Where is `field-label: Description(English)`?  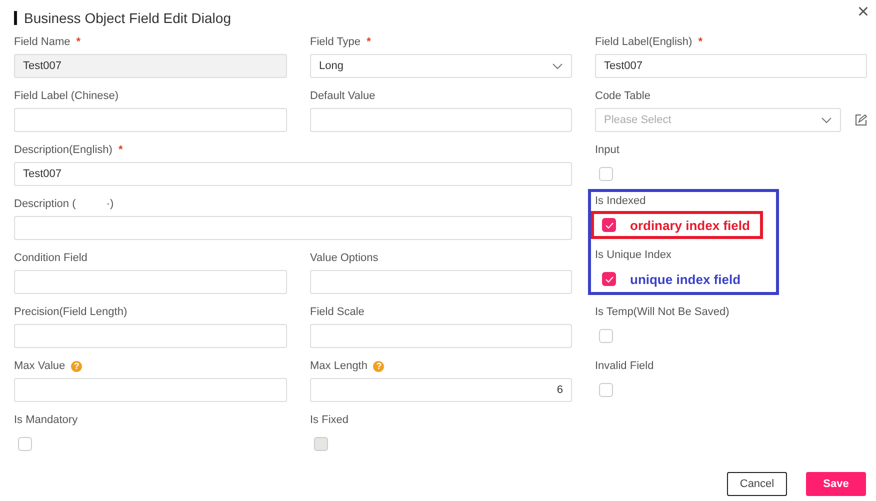 field-label: Description(English) is located at coordinates (63, 150).